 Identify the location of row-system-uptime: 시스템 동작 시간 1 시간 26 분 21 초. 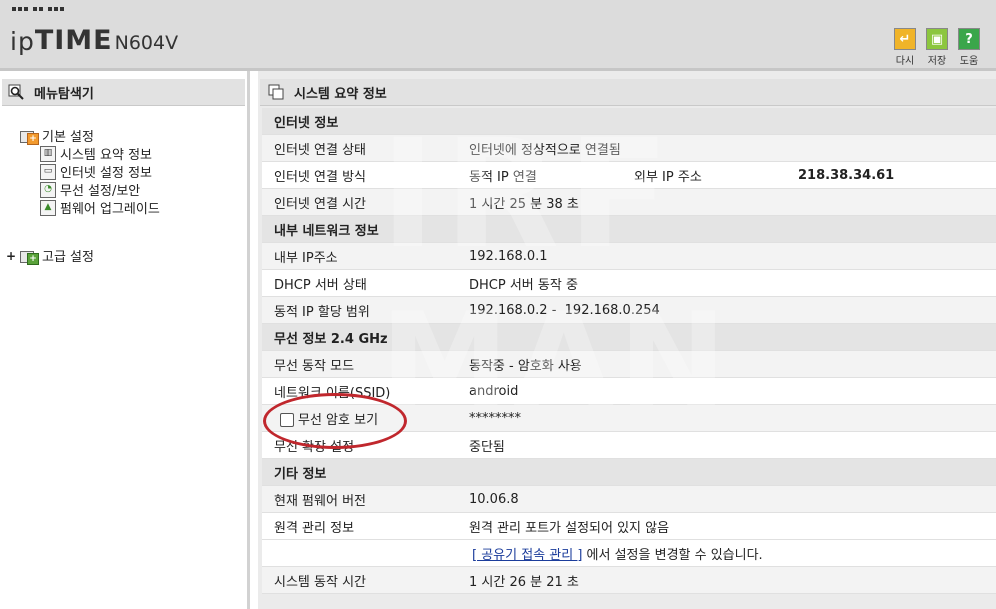
(629, 580).